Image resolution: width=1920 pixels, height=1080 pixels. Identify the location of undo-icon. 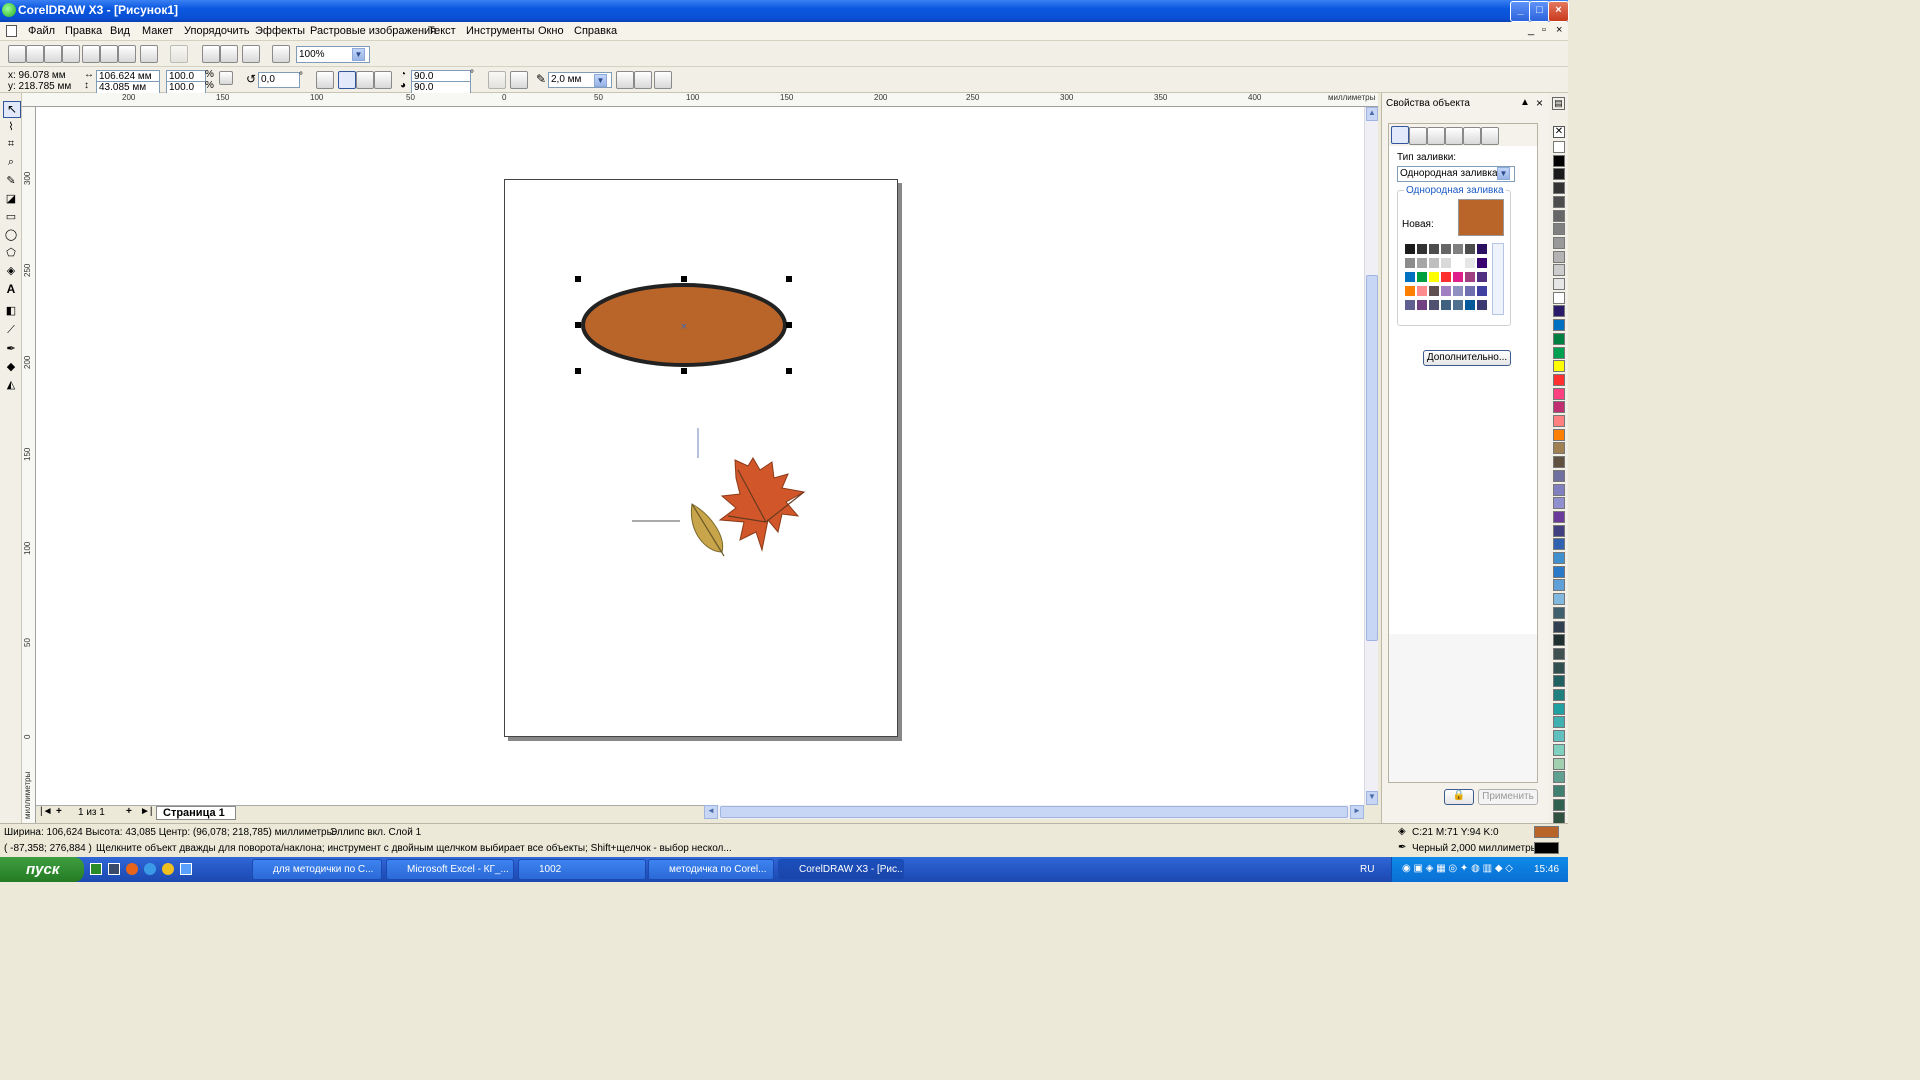
(149, 54).